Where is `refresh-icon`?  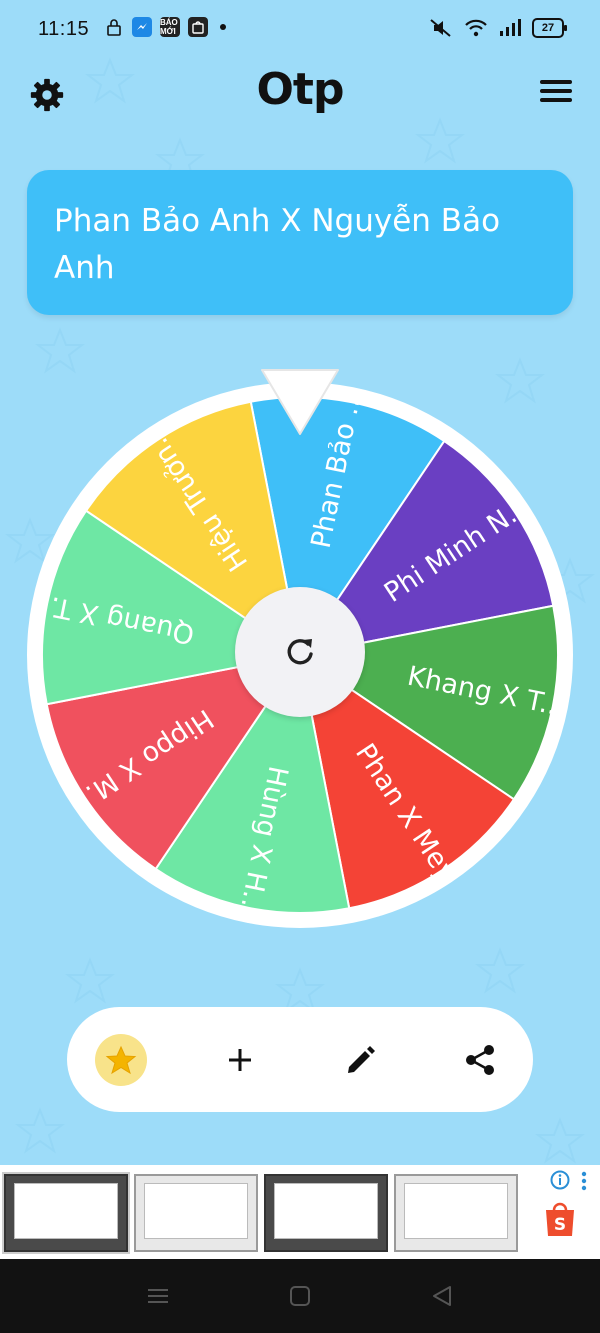
refresh-icon is located at coordinates (300, 652).